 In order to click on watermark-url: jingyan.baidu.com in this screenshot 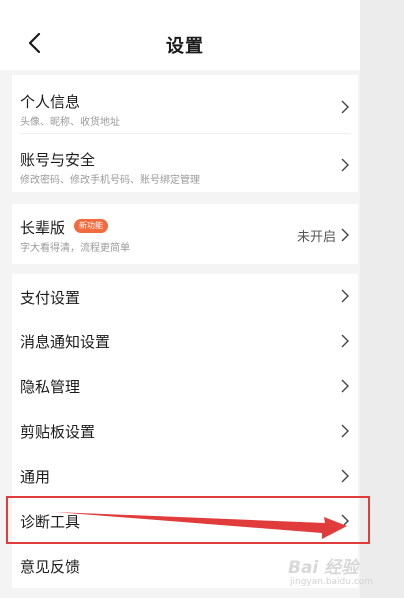, I will do `click(332, 582)`.